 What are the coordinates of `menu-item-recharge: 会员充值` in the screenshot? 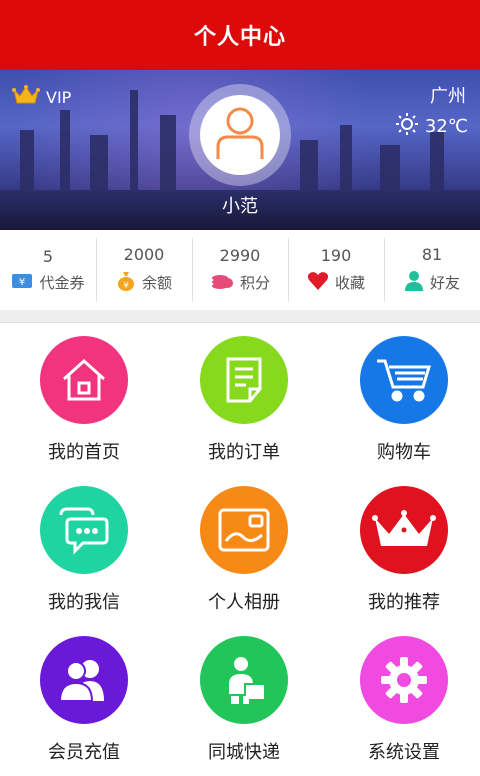 It's located at (84, 706).